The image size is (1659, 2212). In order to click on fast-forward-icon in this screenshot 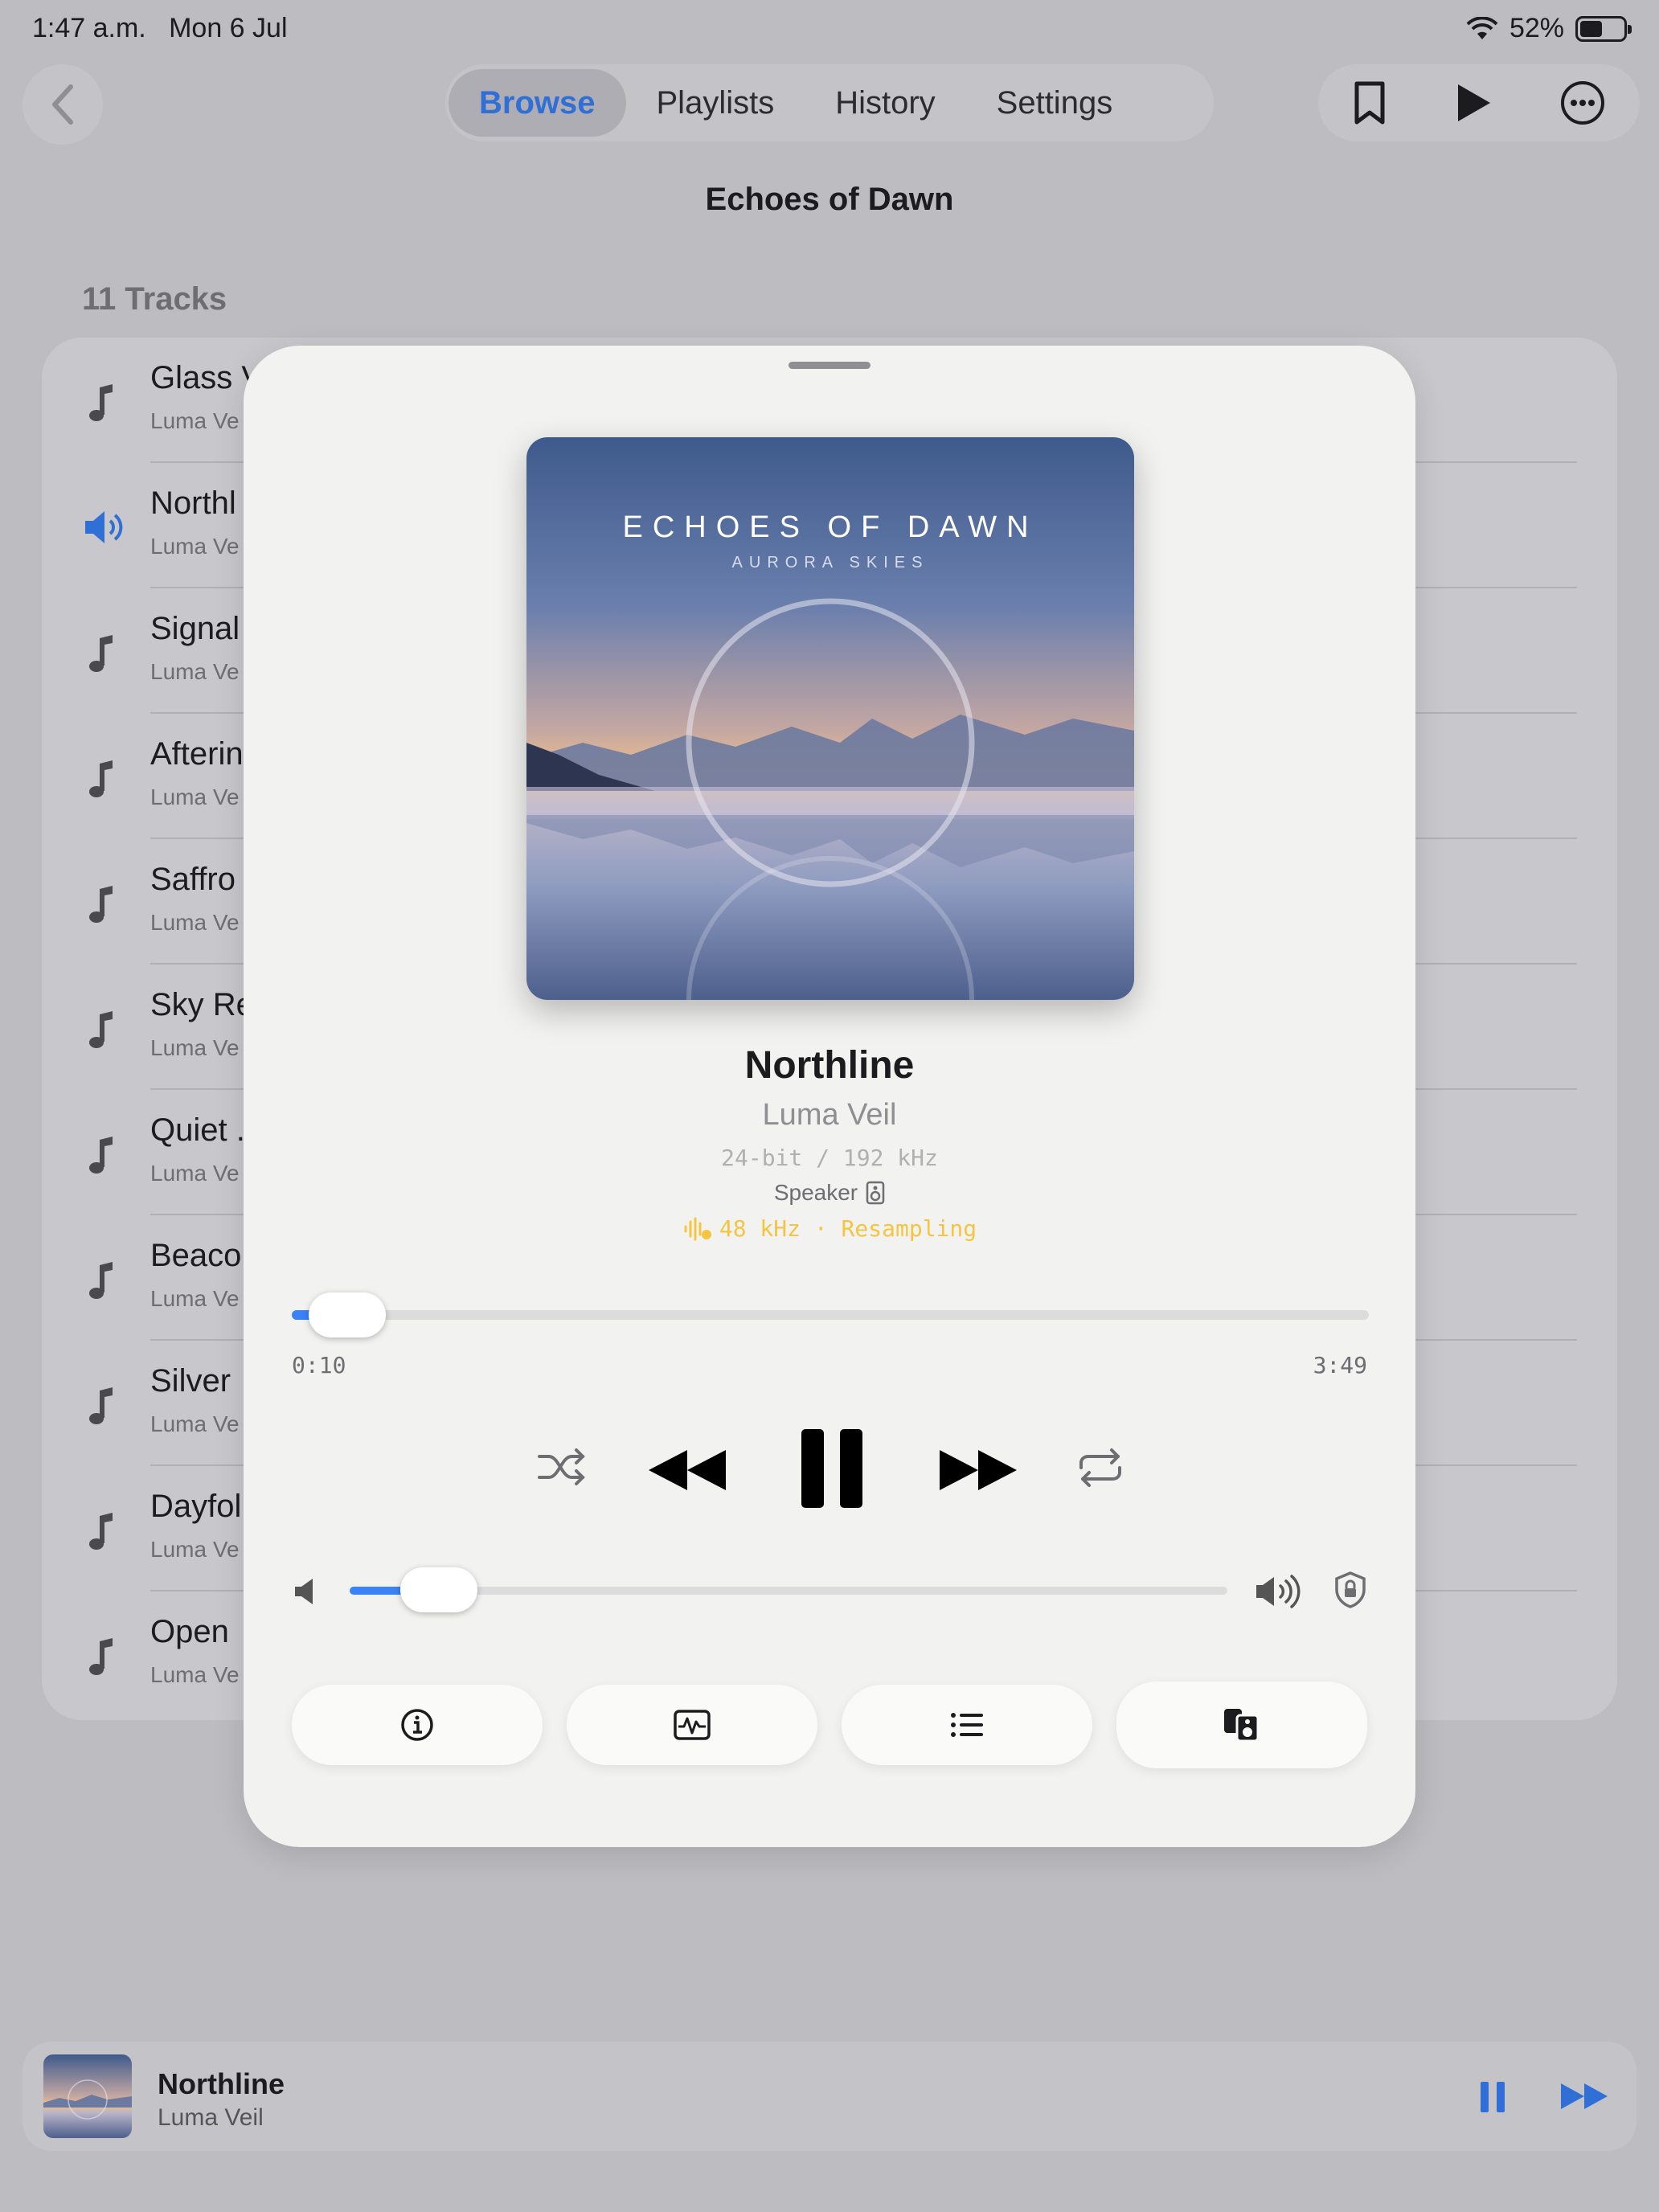, I will do `click(978, 1470)`.